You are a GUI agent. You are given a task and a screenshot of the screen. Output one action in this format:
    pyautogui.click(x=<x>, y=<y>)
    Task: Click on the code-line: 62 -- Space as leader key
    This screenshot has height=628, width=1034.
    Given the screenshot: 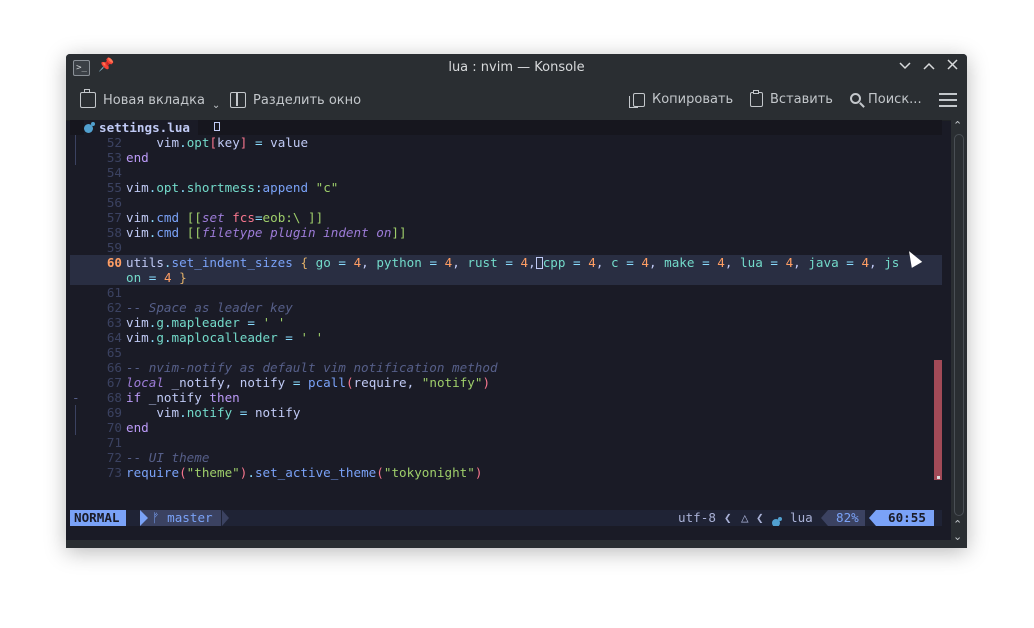 What is the action you would take?
    pyautogui.click(x=506, y=307)
    